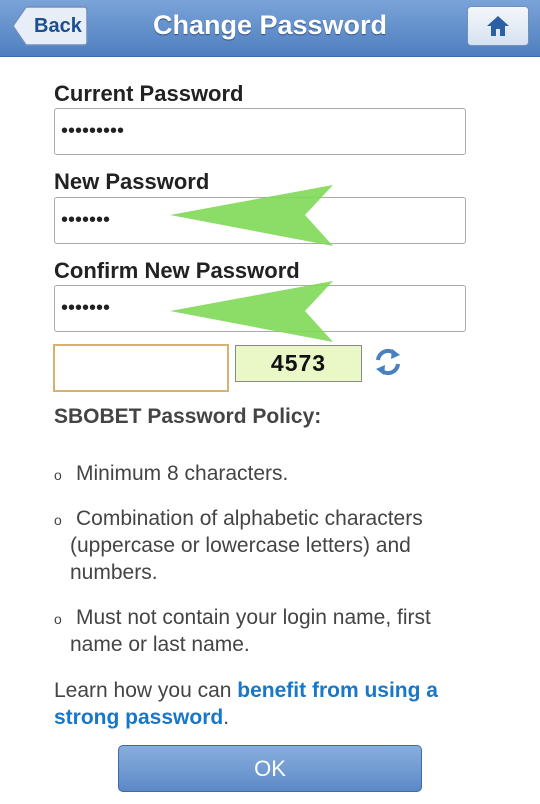 The height and width of the screenshot is (804, 540). I want to click on refresh-icon, so click(388, 362).